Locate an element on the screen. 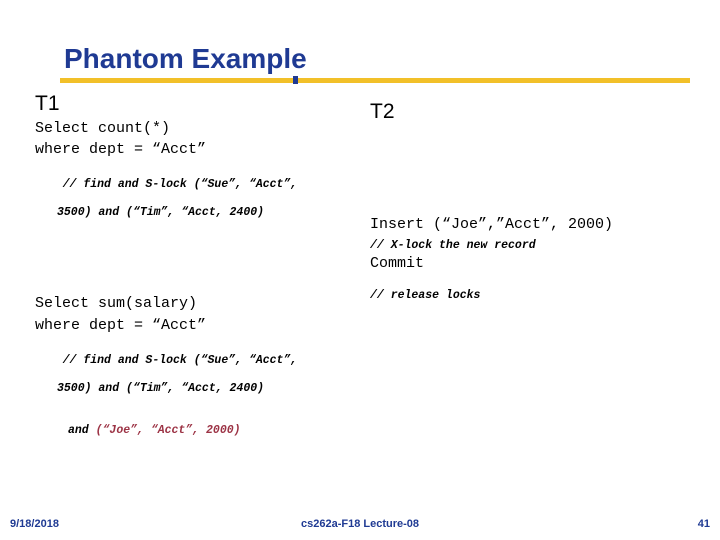  t1-lock-comment-first-line1: // find and S-lock (“Sue”, “Acct”, is located at coordinates (180, 185).